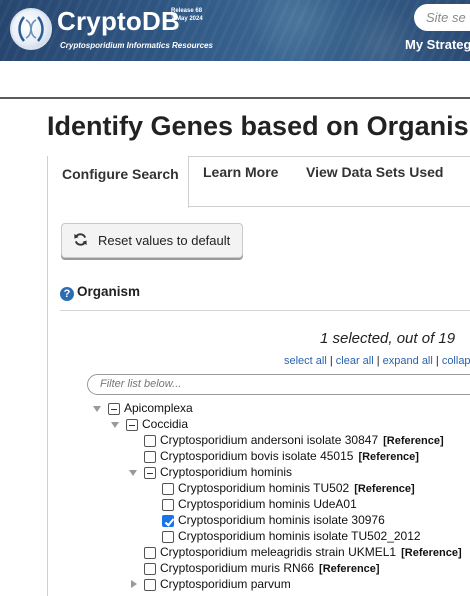 This screenshot has height=596, width=470. I want to click on release-line: Release 68, so click(187, 11).